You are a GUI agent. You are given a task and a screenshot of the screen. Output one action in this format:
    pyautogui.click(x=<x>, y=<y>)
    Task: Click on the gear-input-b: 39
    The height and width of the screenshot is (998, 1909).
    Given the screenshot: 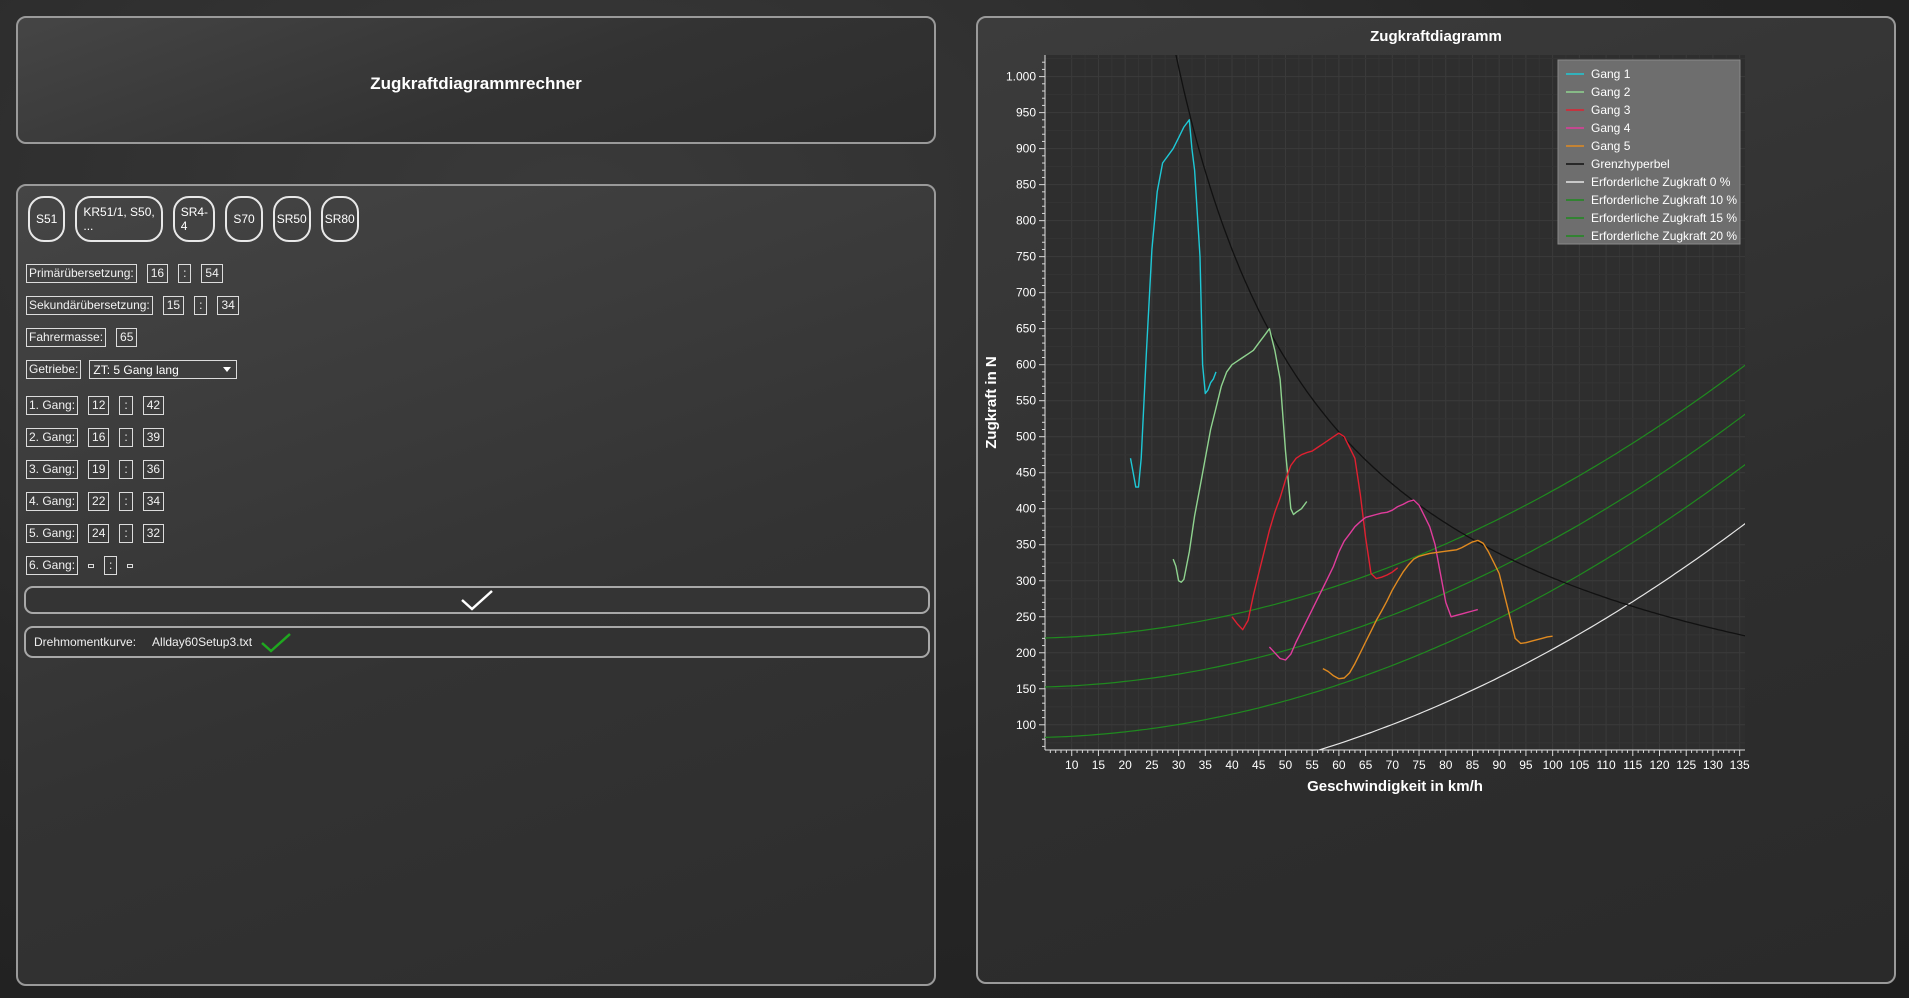 What is the action you would take?
    pyautogui.click(x=153, y=437)
    